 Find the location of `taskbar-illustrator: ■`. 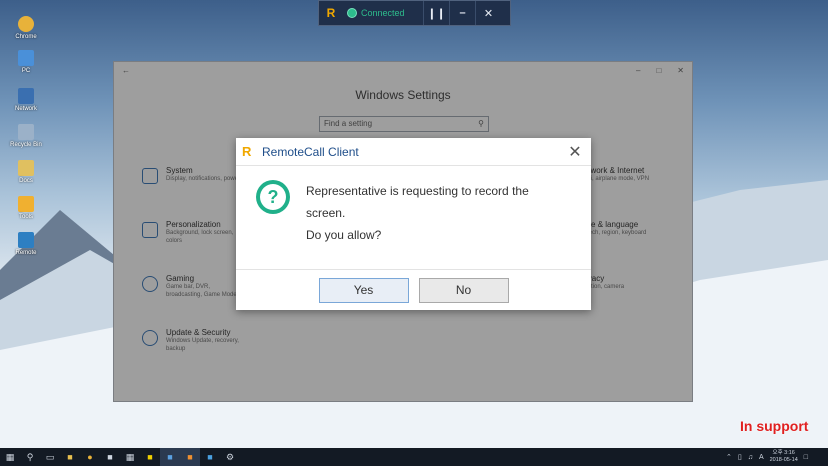

taskbar-illustrator: ■ is located at coordinates (190, 457).